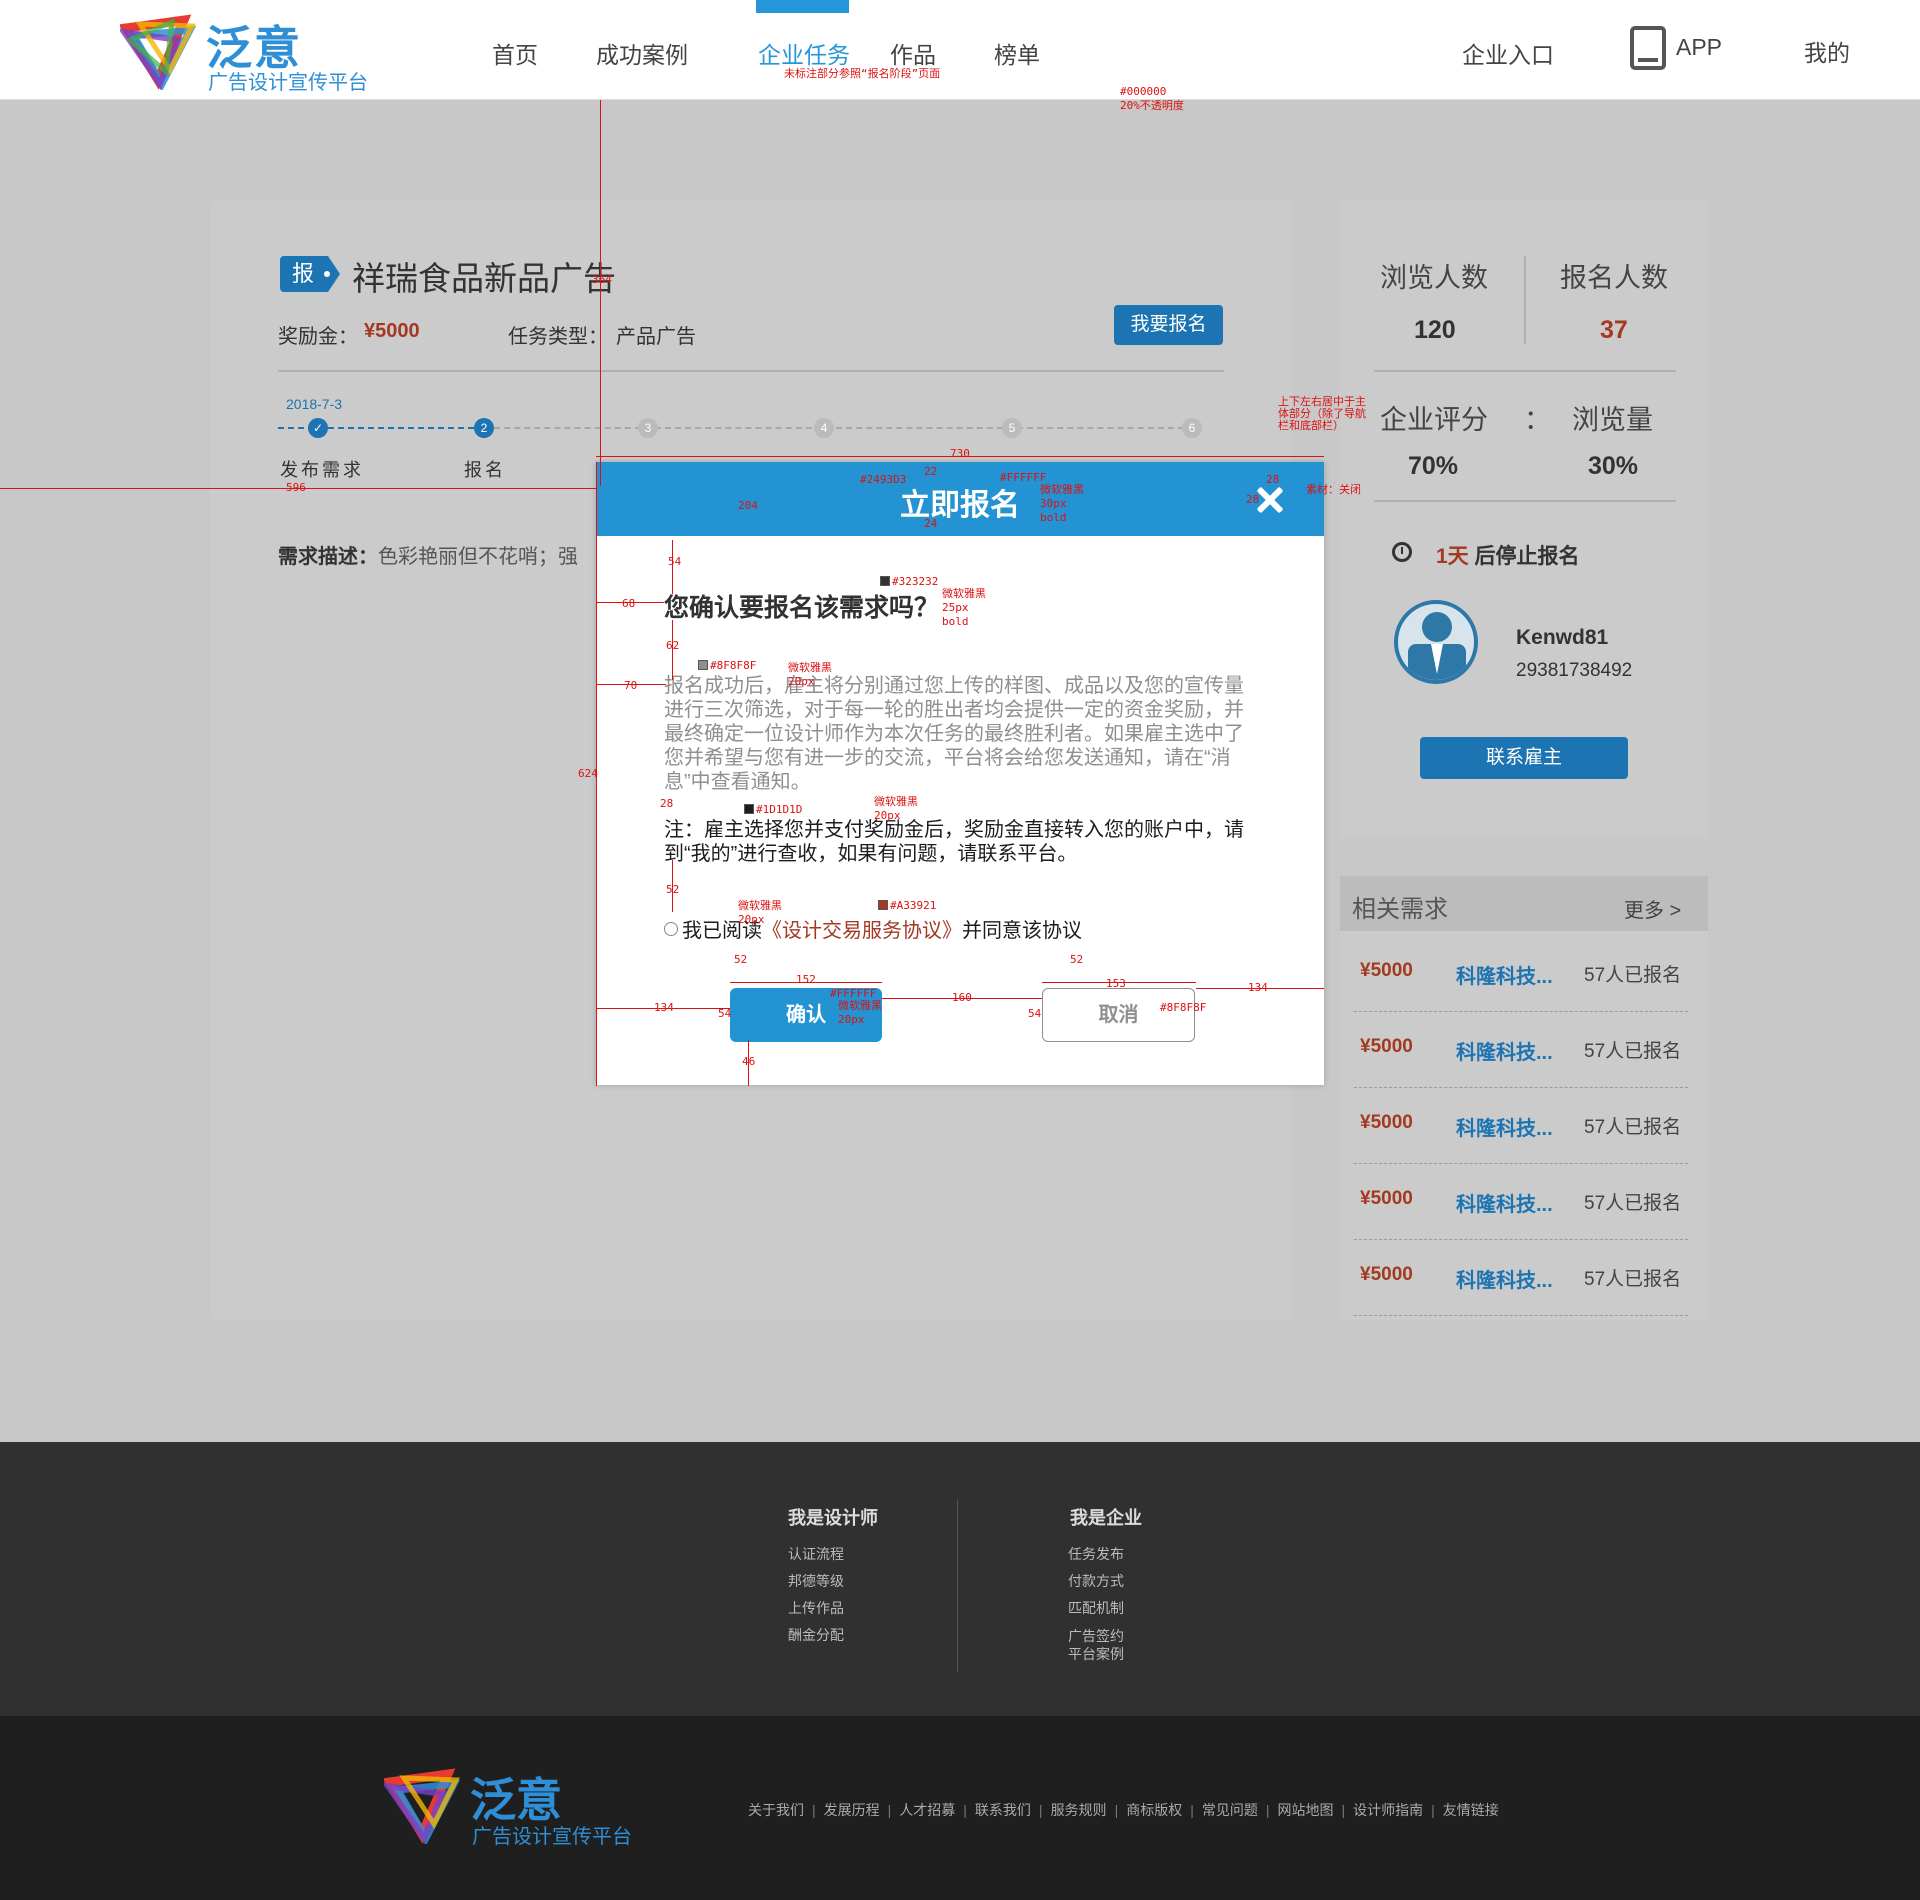 The height and width of the screenshot is (1900, 1920). Describe the element at coordinates (428, 554) in the screenshot. I see `requirement-description: 需求描述：色彩艳丽但不花哨；强` at that location.